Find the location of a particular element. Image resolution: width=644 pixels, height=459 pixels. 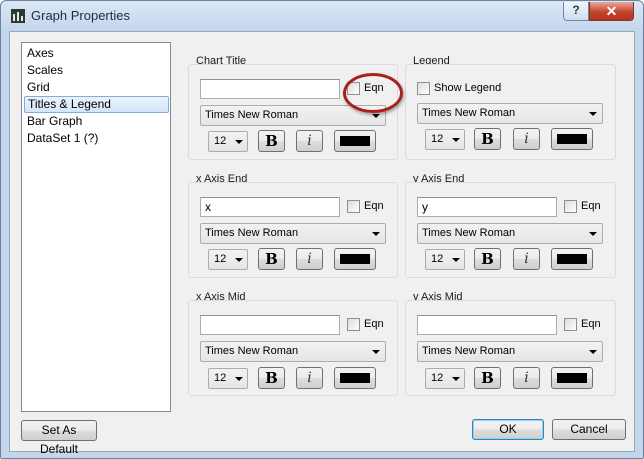

legend-bold-button: B is located at coordinates (487, 139).